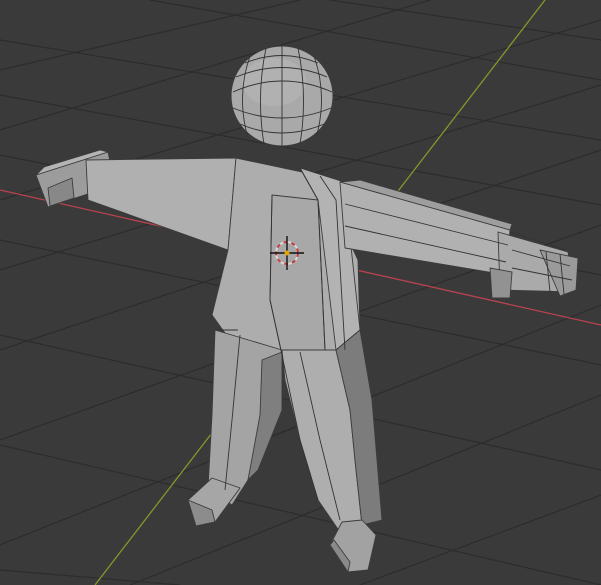 The height and width of the screenshot is (585, 601). I want to click on head-sphere, so click(282, 96).